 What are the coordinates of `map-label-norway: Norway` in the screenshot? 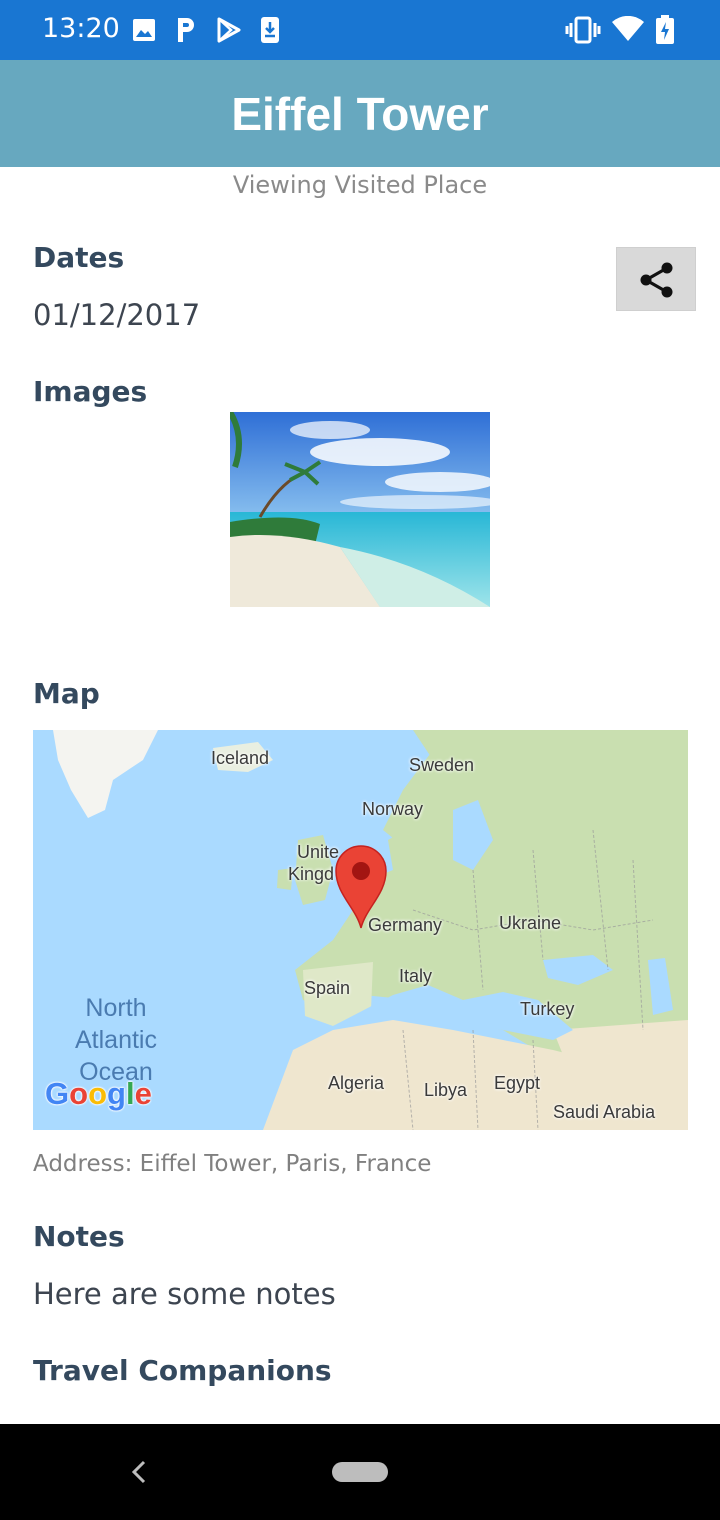 It's located at (393, 809).